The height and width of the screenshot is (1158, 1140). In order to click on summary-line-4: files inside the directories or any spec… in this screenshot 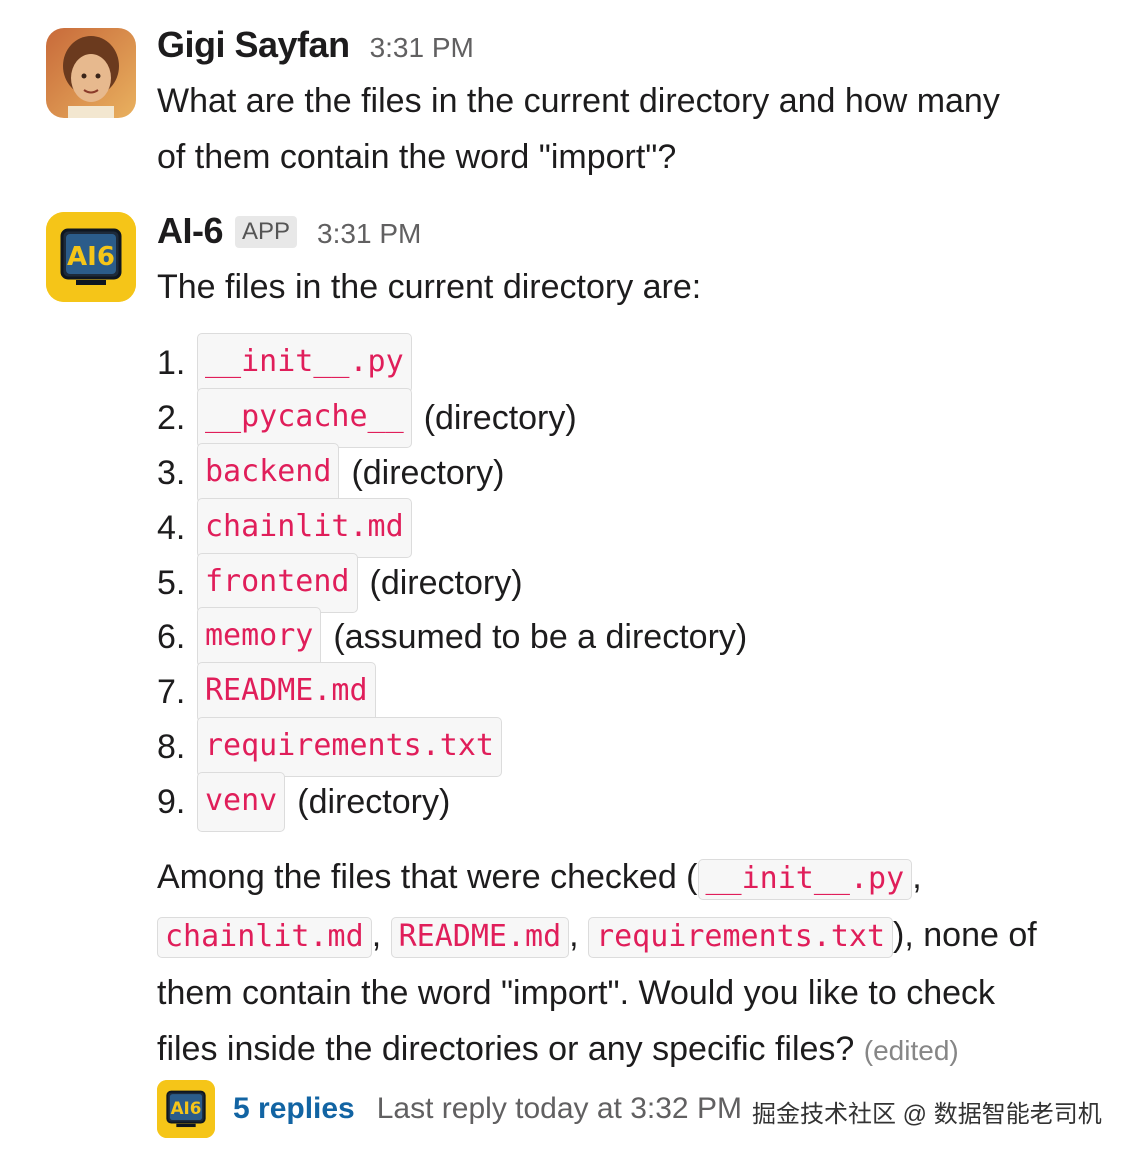, I will do `click(597, 1050)`.